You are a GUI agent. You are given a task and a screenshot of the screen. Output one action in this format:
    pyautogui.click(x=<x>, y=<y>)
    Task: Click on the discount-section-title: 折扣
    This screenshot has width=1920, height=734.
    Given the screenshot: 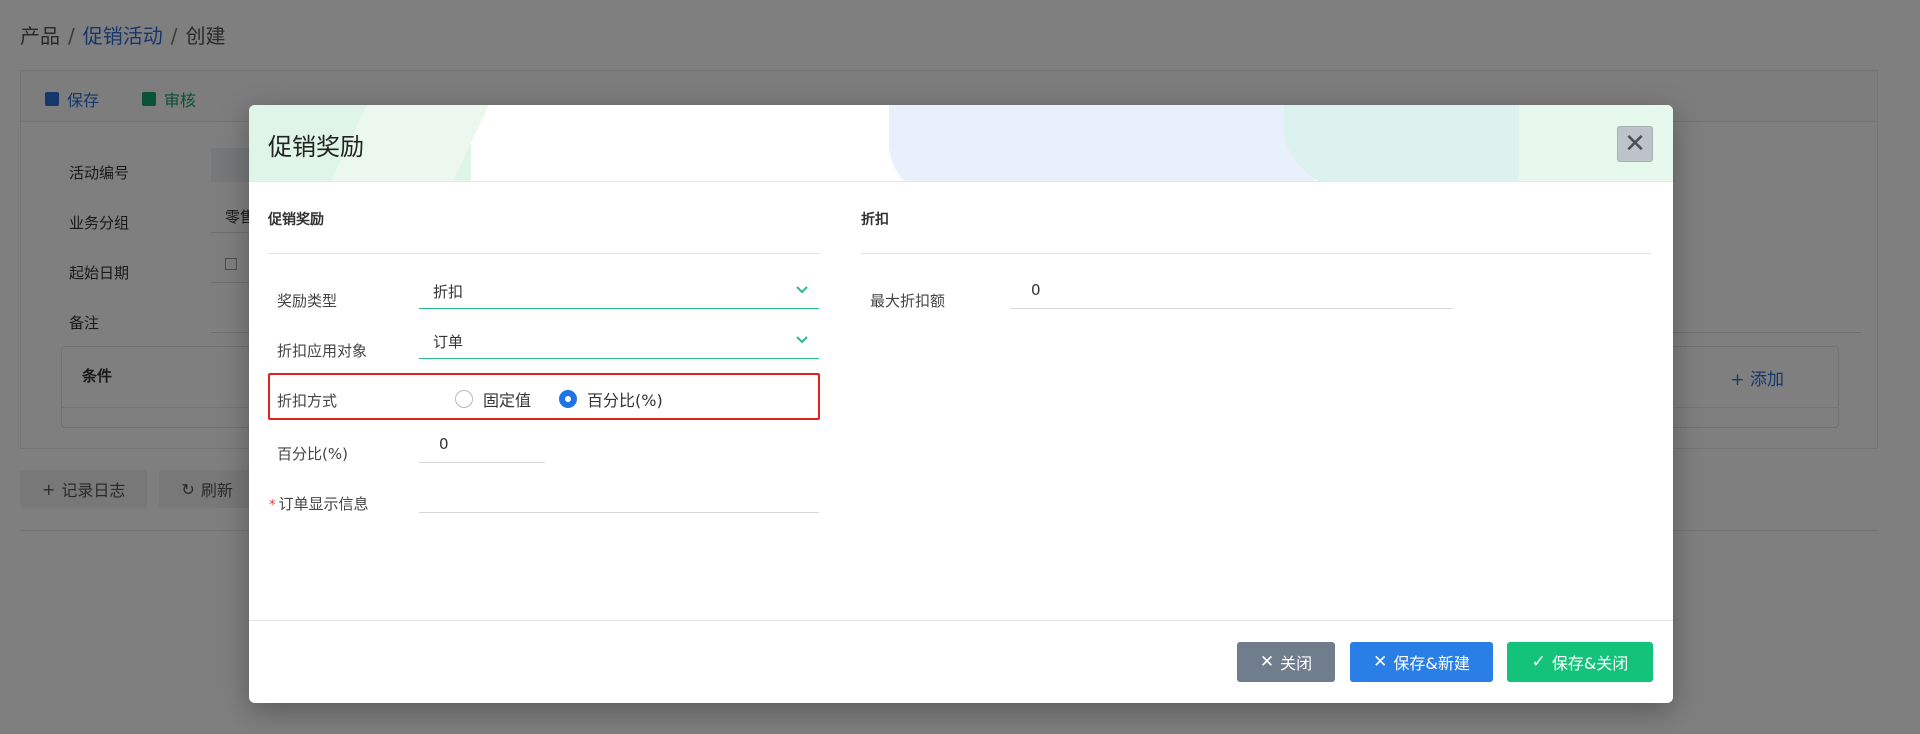 What is the action you would take?
    pyautogui.click(x=875, y=220)
    